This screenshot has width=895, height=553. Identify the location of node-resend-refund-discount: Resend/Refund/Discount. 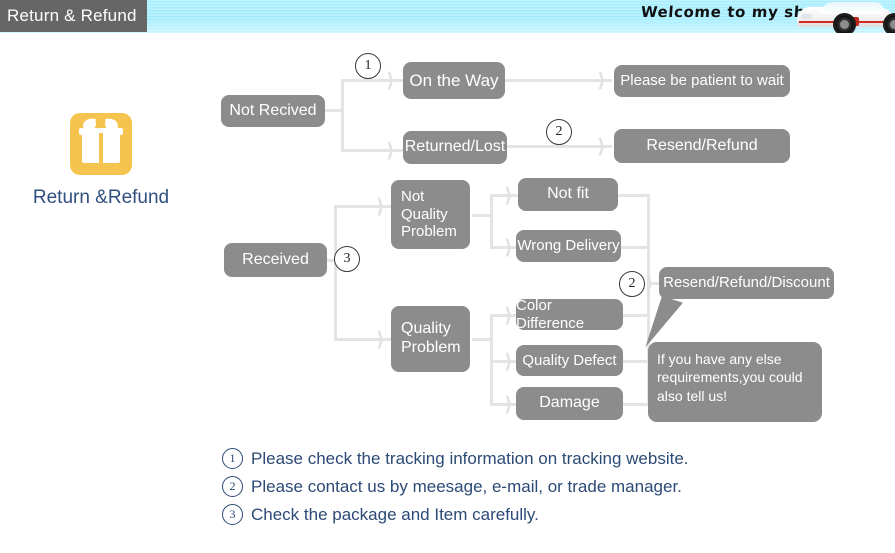
(746, 283).